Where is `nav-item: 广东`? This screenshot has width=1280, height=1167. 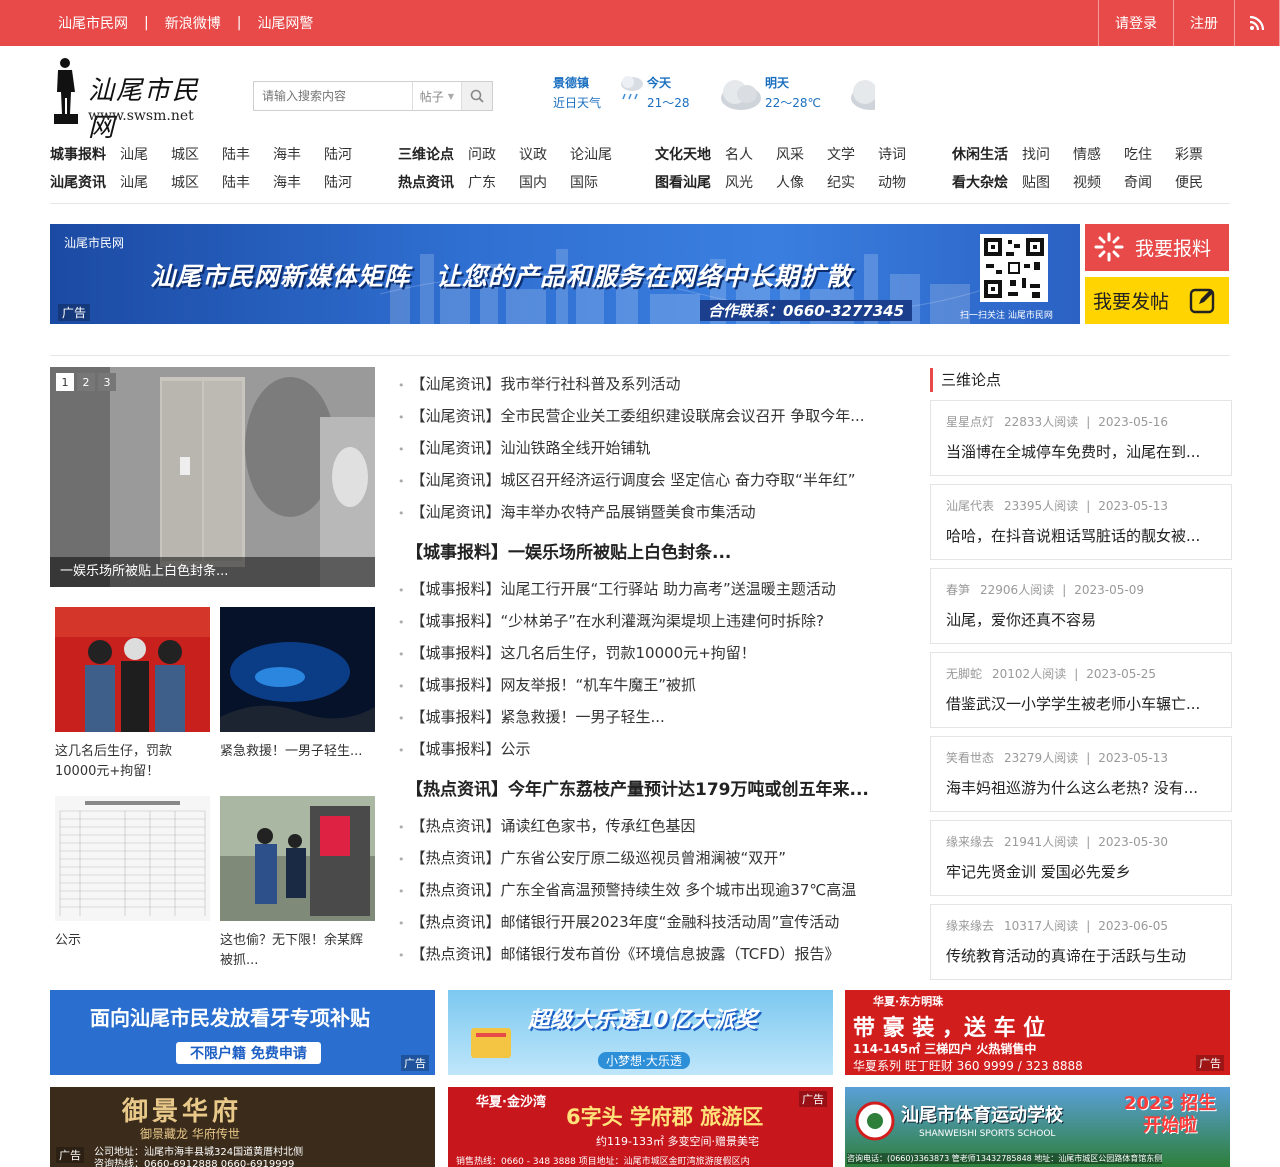 nav-item: 广东 is located at coordinates (493, 182).